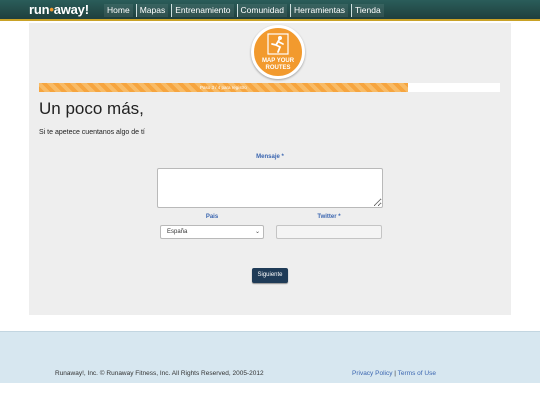  What do you see at coordinates (329, 232) in the screenshot?
I see `twitter-input` at bounding box center [329, 232].